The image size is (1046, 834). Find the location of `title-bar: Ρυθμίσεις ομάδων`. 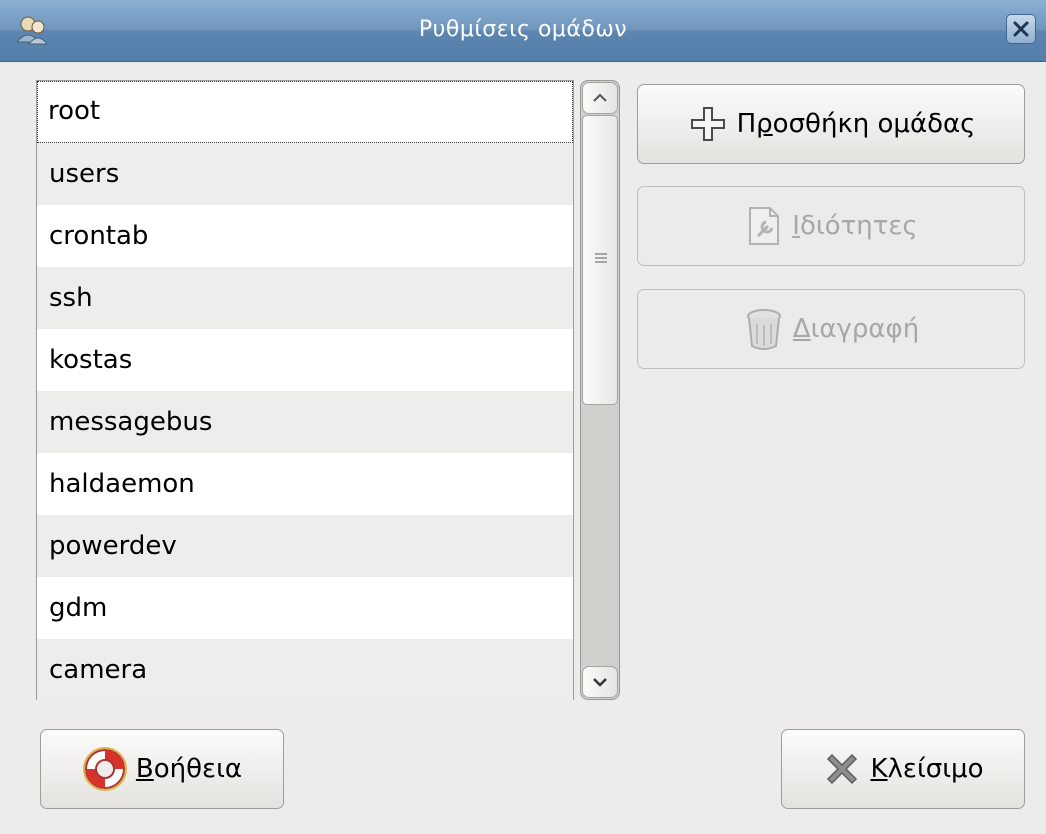

title-bar: Ρυθμίσεις ομάδων is located at coordinates (523, 31).